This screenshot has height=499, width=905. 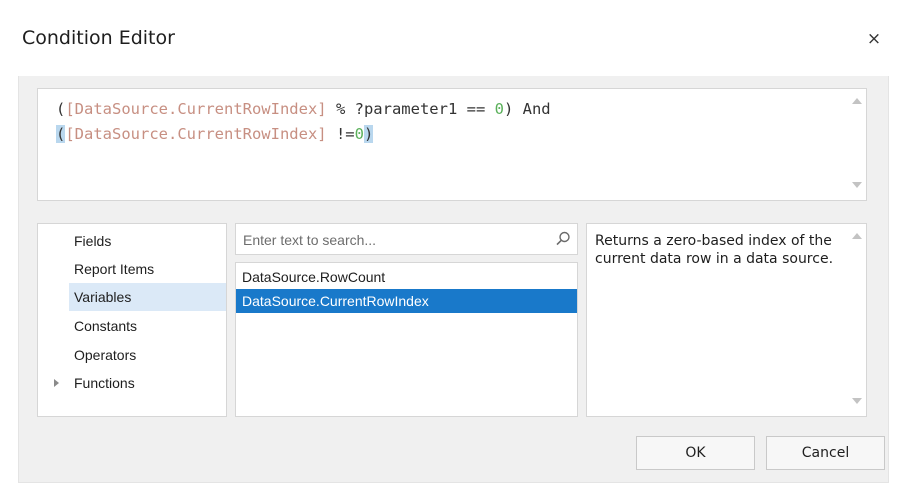 What do you see at coordinates (410, 109) in the screenshot?
I see `operator-token: % ?parameter1 ==` at bounding box center [410, 109].